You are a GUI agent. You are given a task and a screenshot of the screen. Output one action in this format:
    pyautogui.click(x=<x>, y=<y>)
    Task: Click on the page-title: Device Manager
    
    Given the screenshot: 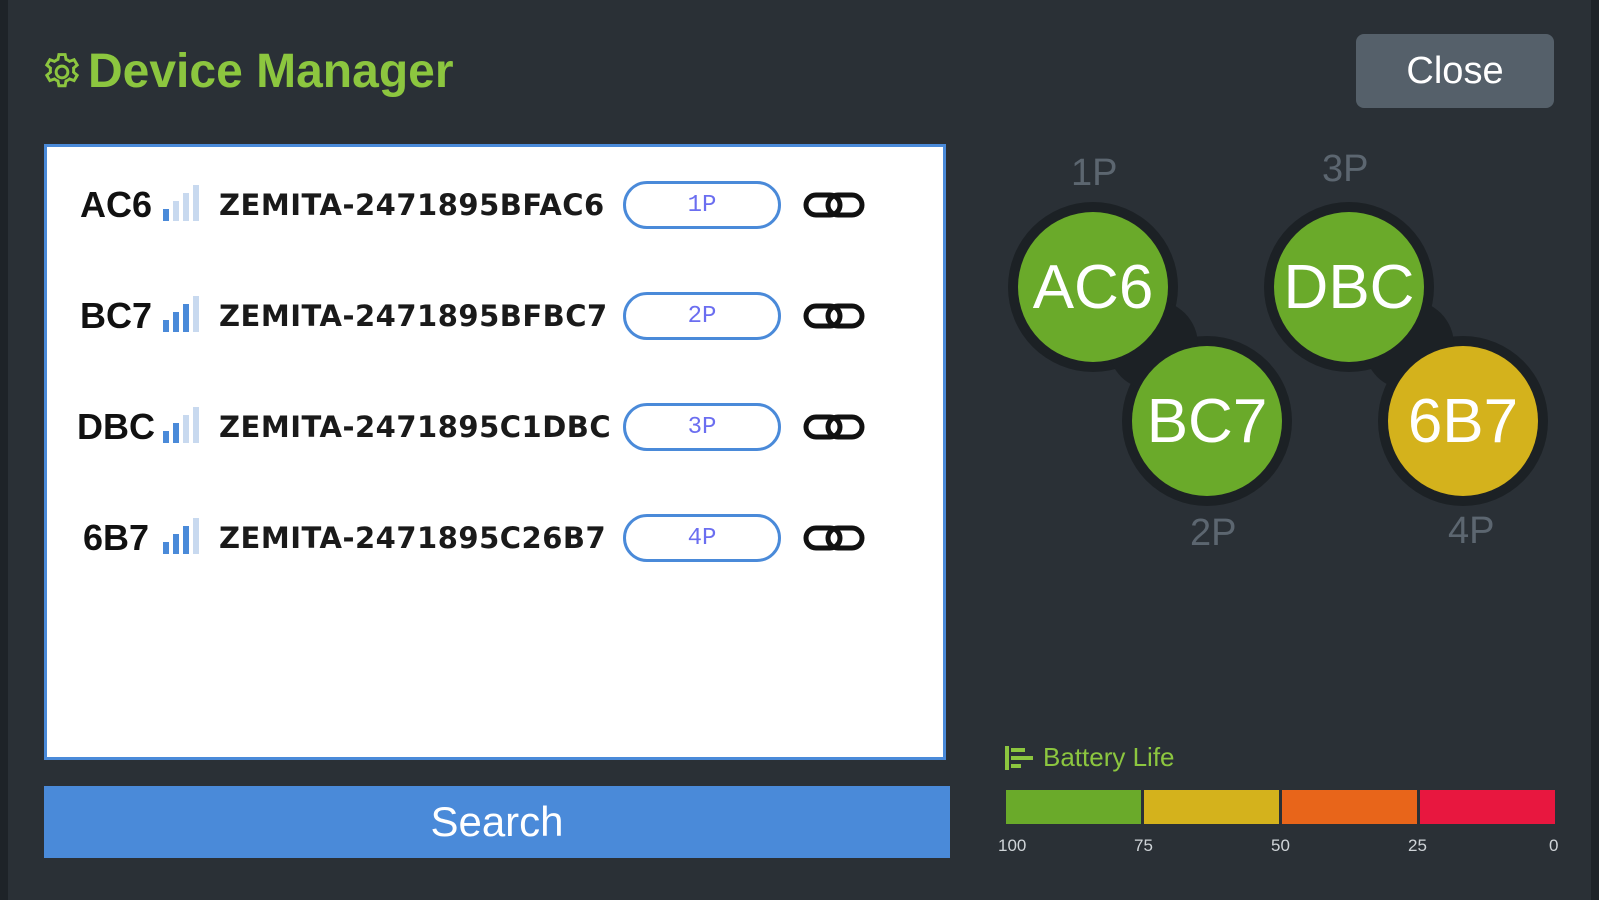 What is the action you would take?
    pyautogui.click(x=271, y=71)
    